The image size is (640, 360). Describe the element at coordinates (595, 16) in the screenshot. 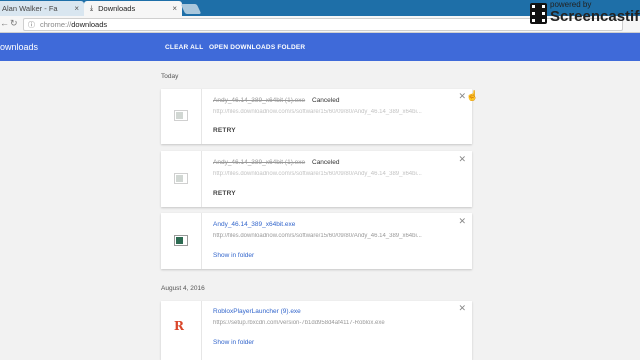

I see `watermark-brand: Screencastify L` at that location.